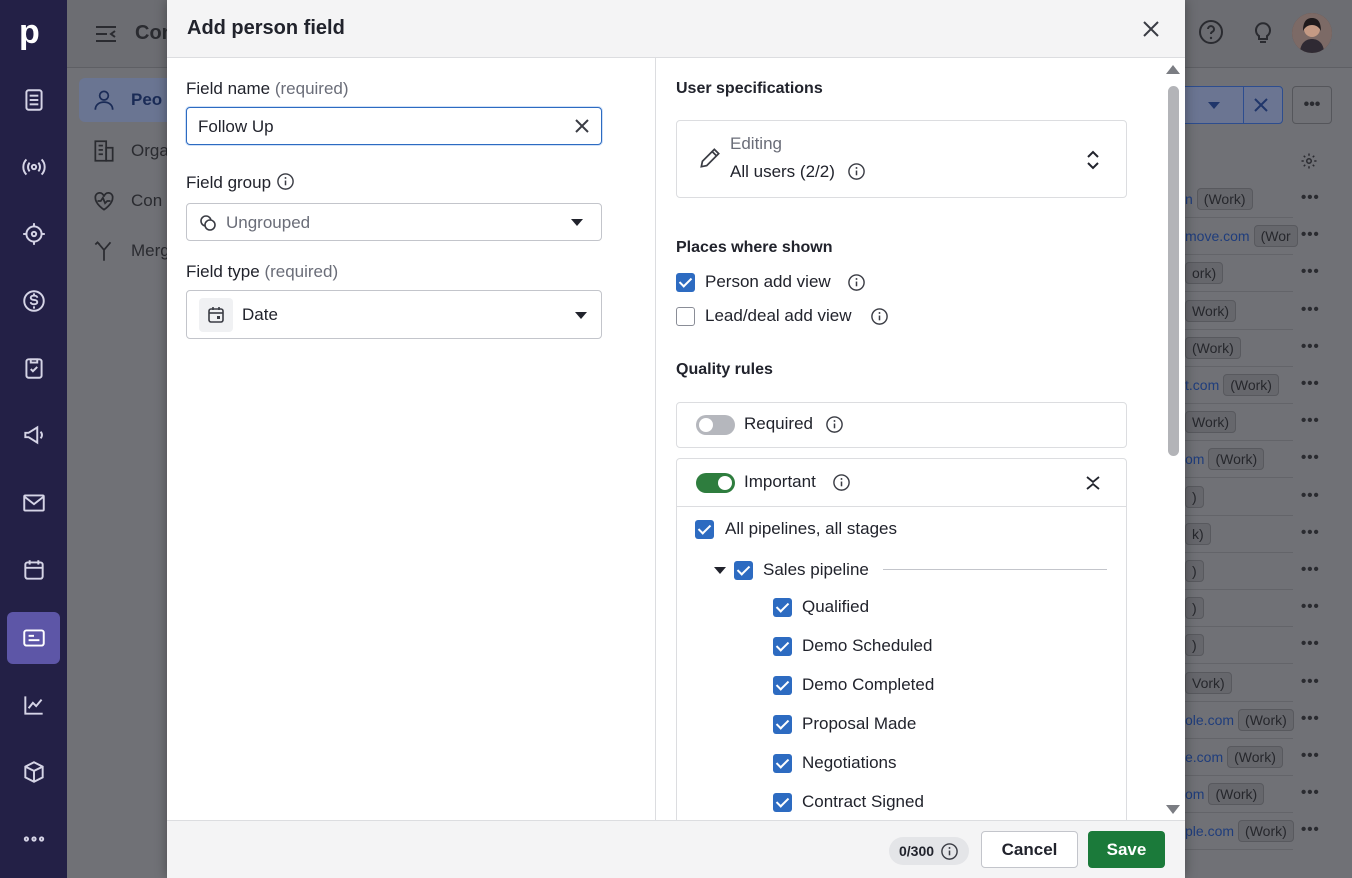 The height and width of the screenshot is (878, 1352). Describe the element at coordinates (394, 314) in the screenshot. I see `field-type-select: Date` at that location.